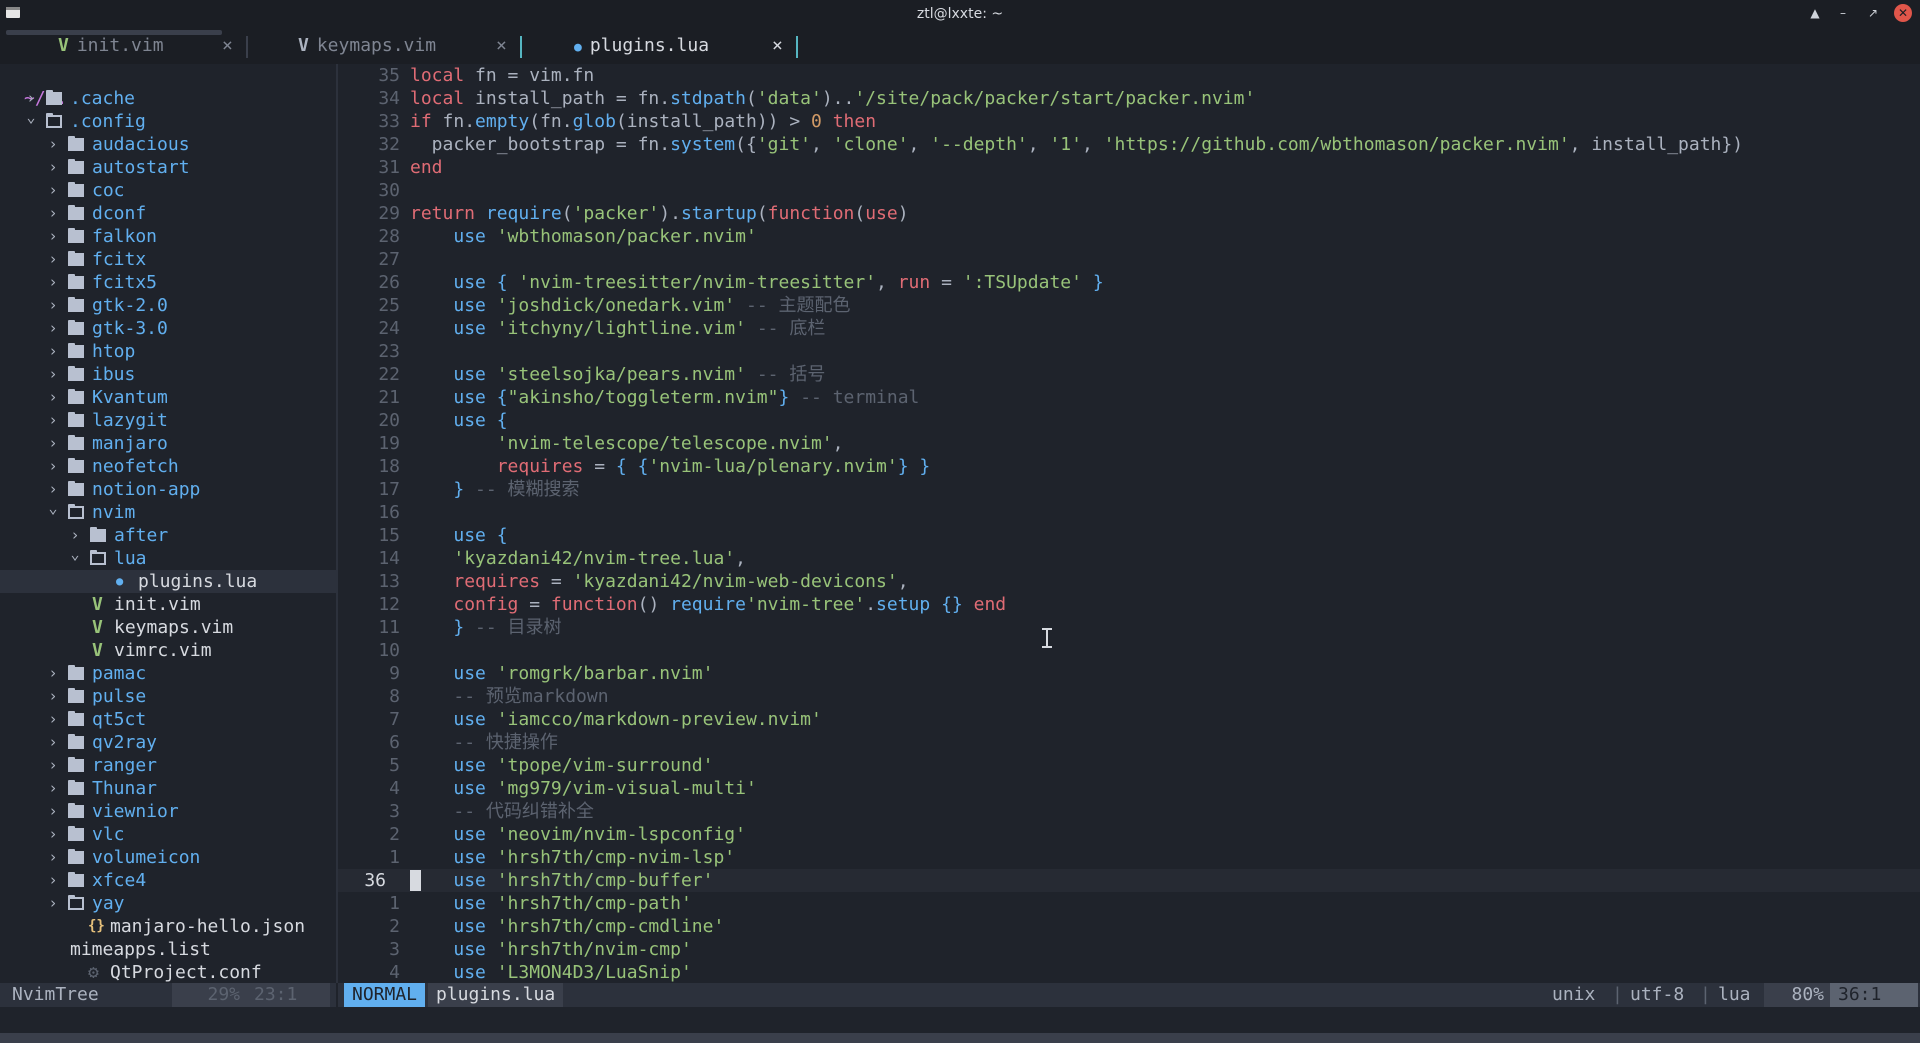 The width and height of the screenshot is (1920, 1043). Describe the element at coordinates (1129, 765) in the screenshot. I see `code-line: 5 use 'tpope/vim-surround'` at that location.